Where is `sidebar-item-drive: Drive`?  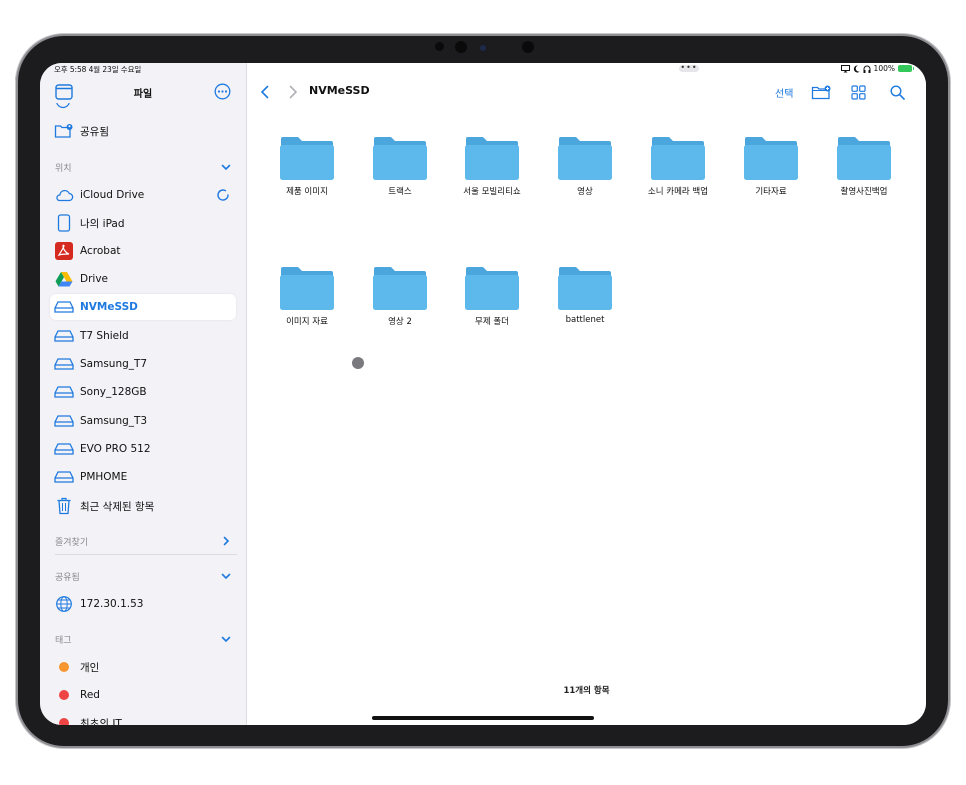 sidebar-item-drive: Drive is located at coordinates (143, 279).